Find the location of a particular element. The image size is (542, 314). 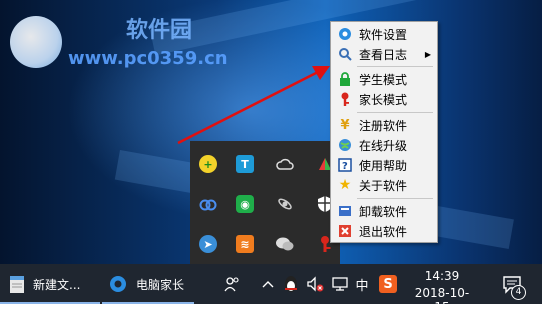

menu-item-about: ★ 关于软件 is located at coordinates (384, 185).